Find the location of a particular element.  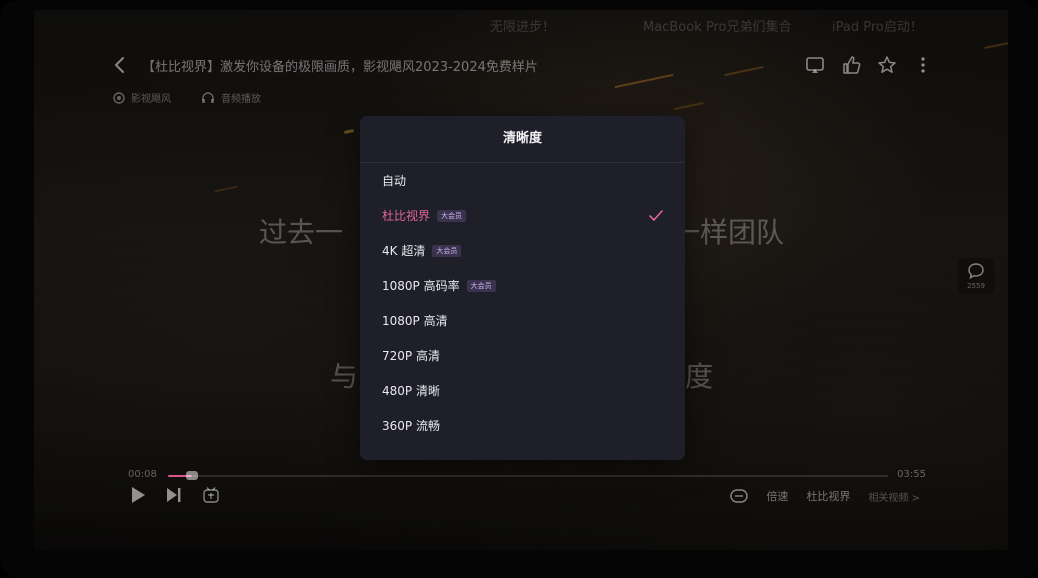

audio-mode-chip: 音频播放 is located at coordinates (231, 97).